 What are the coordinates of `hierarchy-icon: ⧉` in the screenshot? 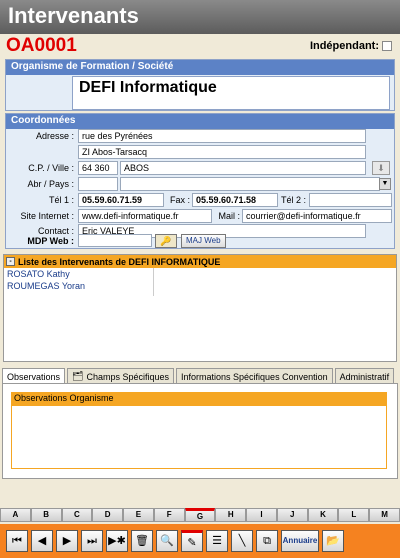 It's located at (267, 541).